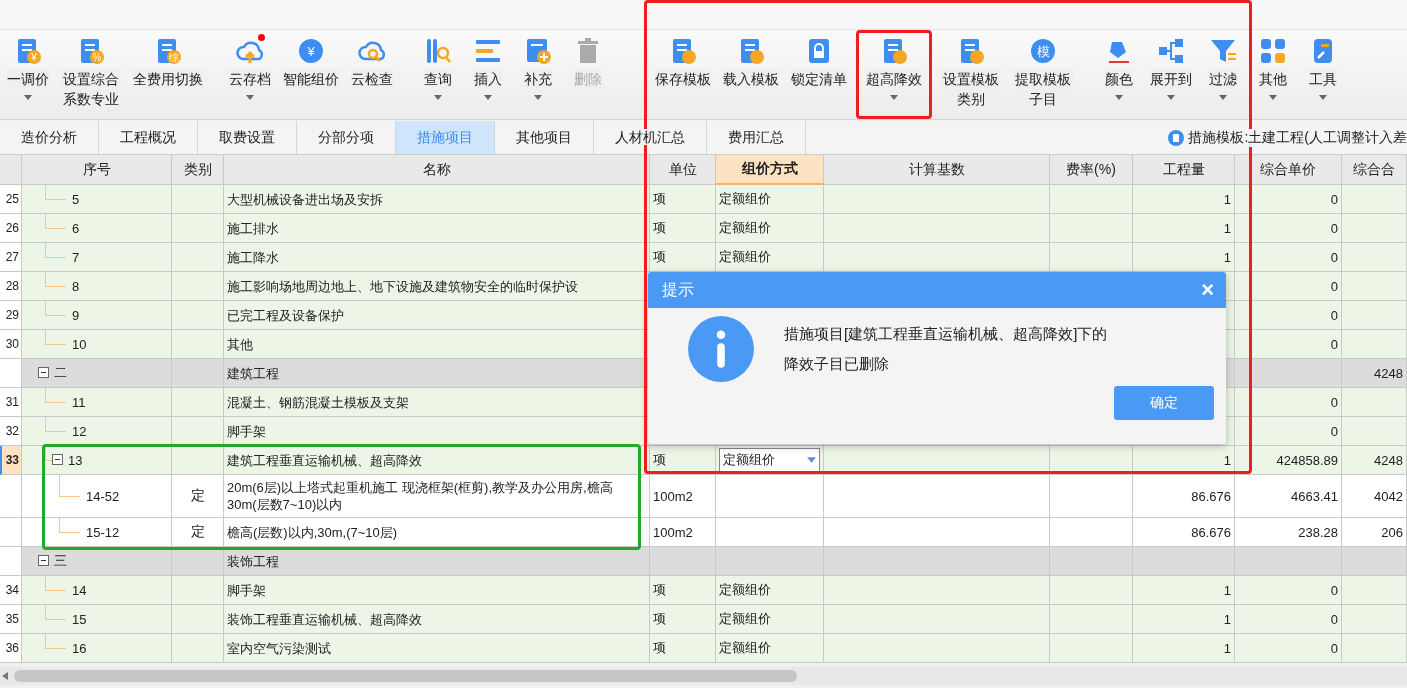  Describe the element at coordinates (11, 286) in the screenshot. I see `row-number: 28` at that location.